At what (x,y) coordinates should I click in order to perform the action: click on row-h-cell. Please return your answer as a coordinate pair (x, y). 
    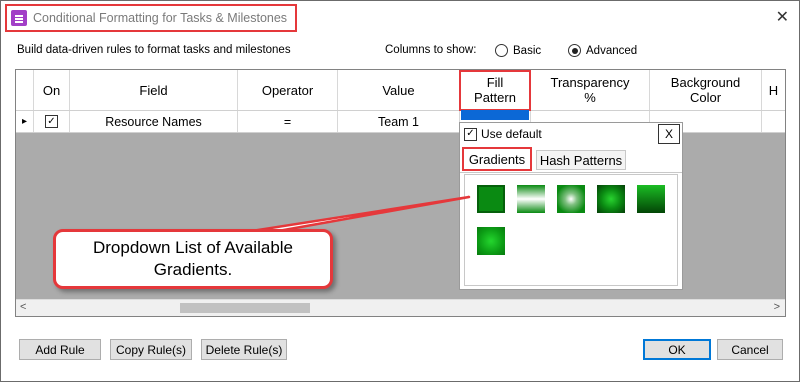
    Looking at the image, I should click on (773, 121).